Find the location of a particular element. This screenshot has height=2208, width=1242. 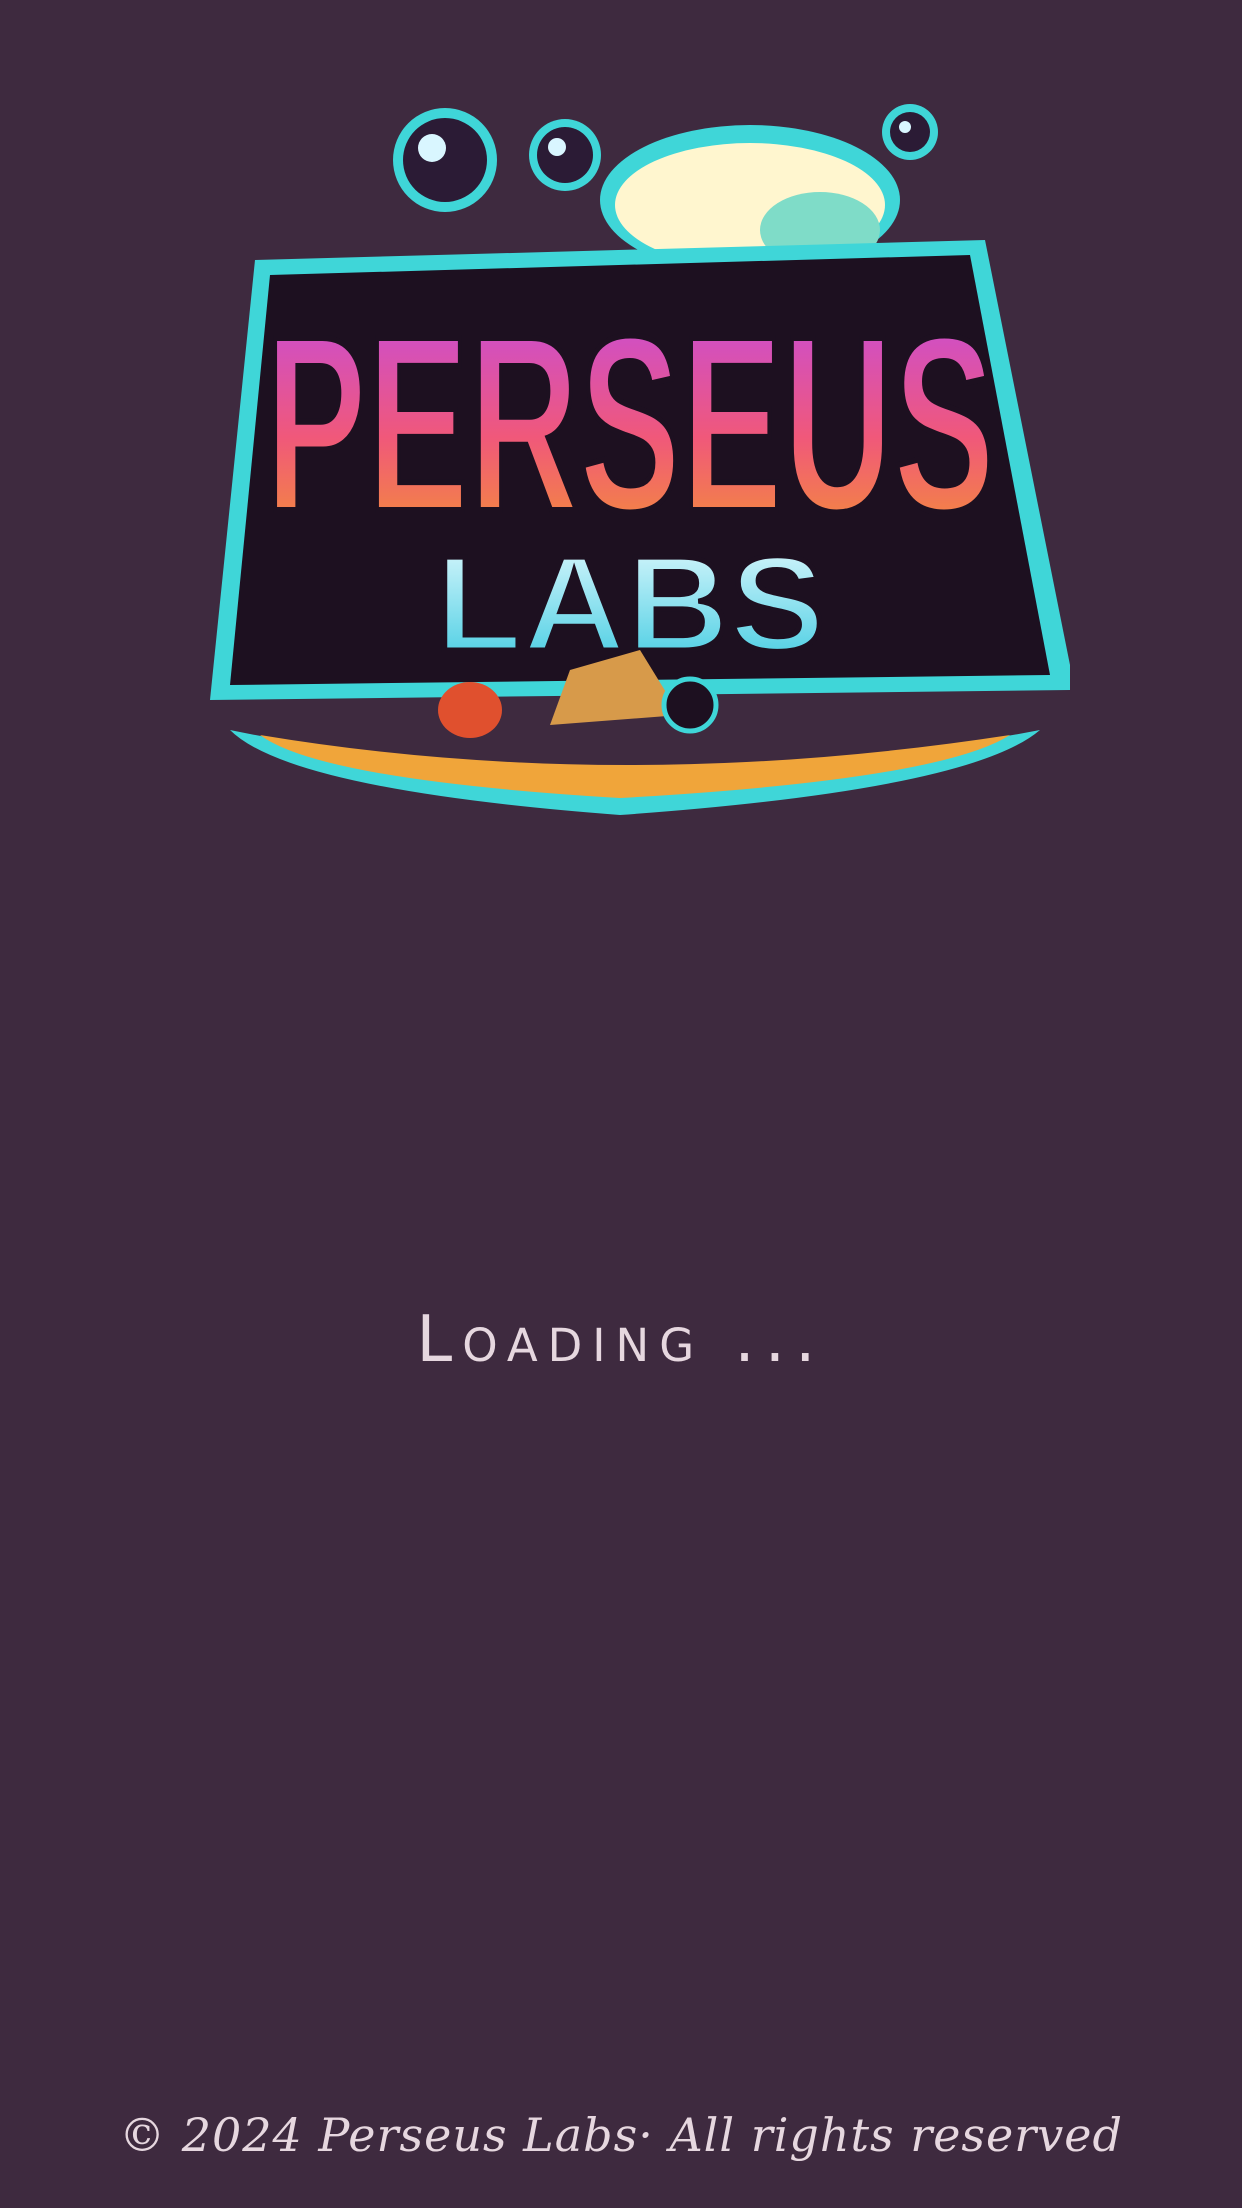

logo-title-perseus: PERSEUS is located at coordinates (630, 423).